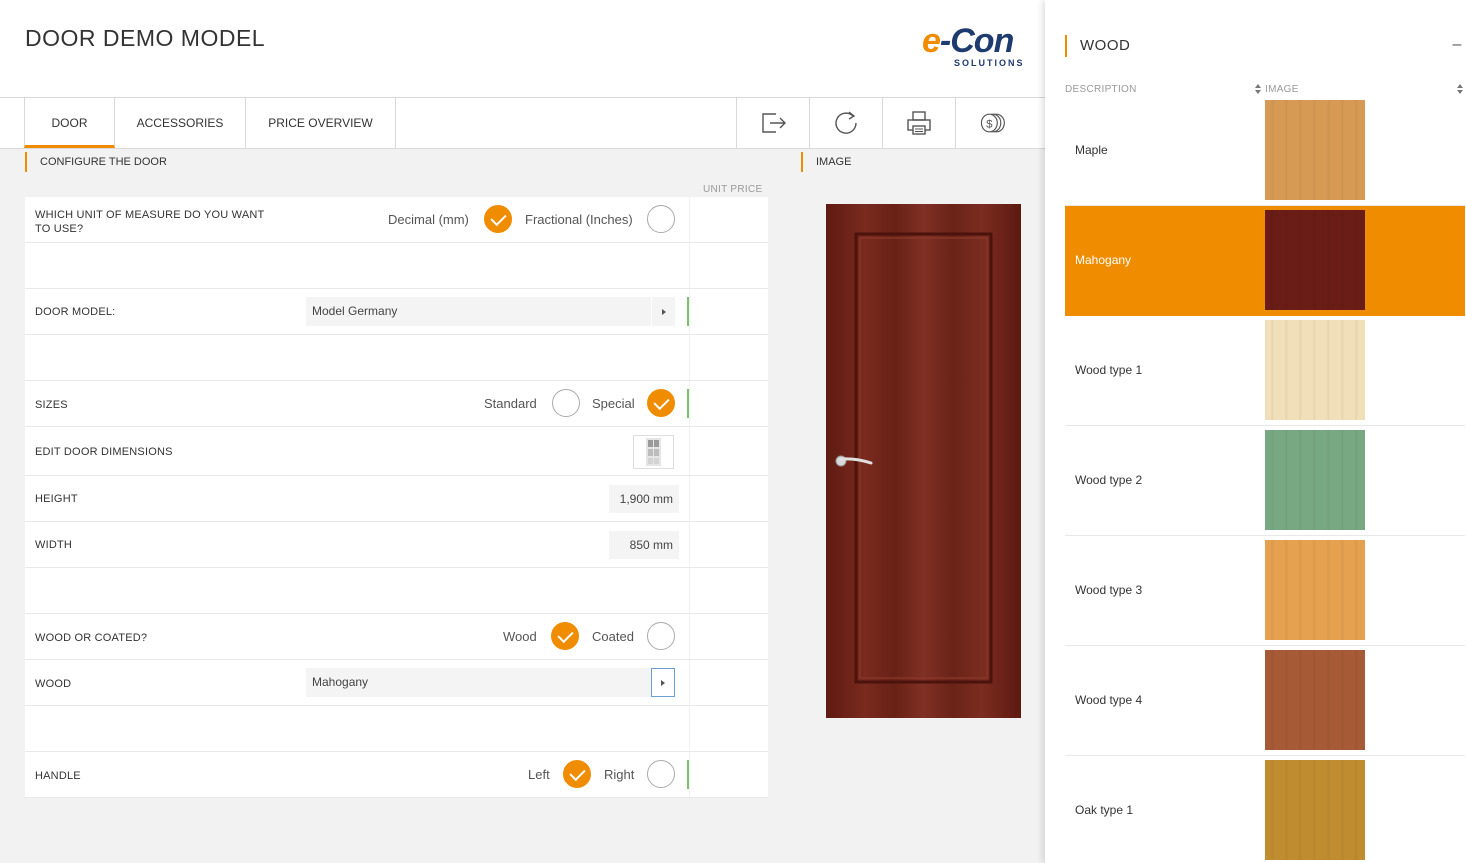 This screenshot has height=863, width=1466. I want to click on exit-icon, so click(774, 123).